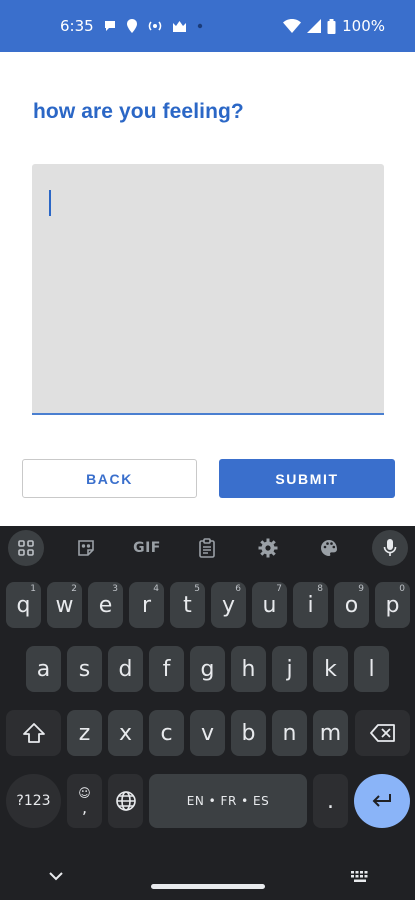  What do you see at coordinates (84, 807) in the screenshot?
I see `comma-label: ,` at bounding box center [84, 807].